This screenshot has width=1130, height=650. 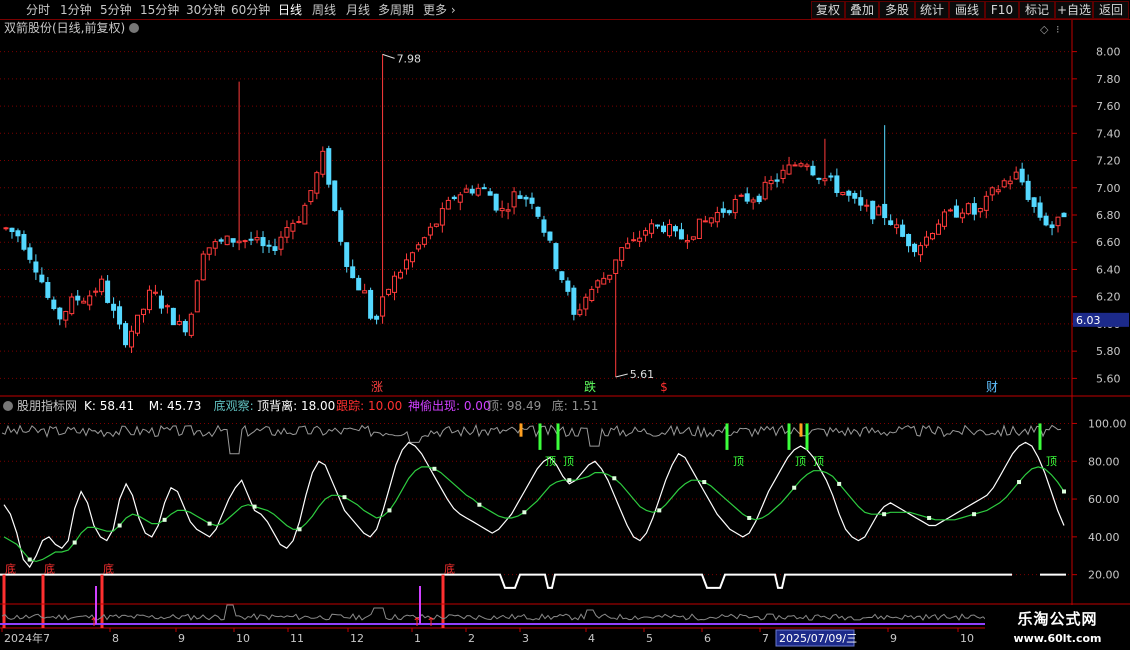 I want to click on toolbar-button-2: 多股, so click(x=897, y=10).